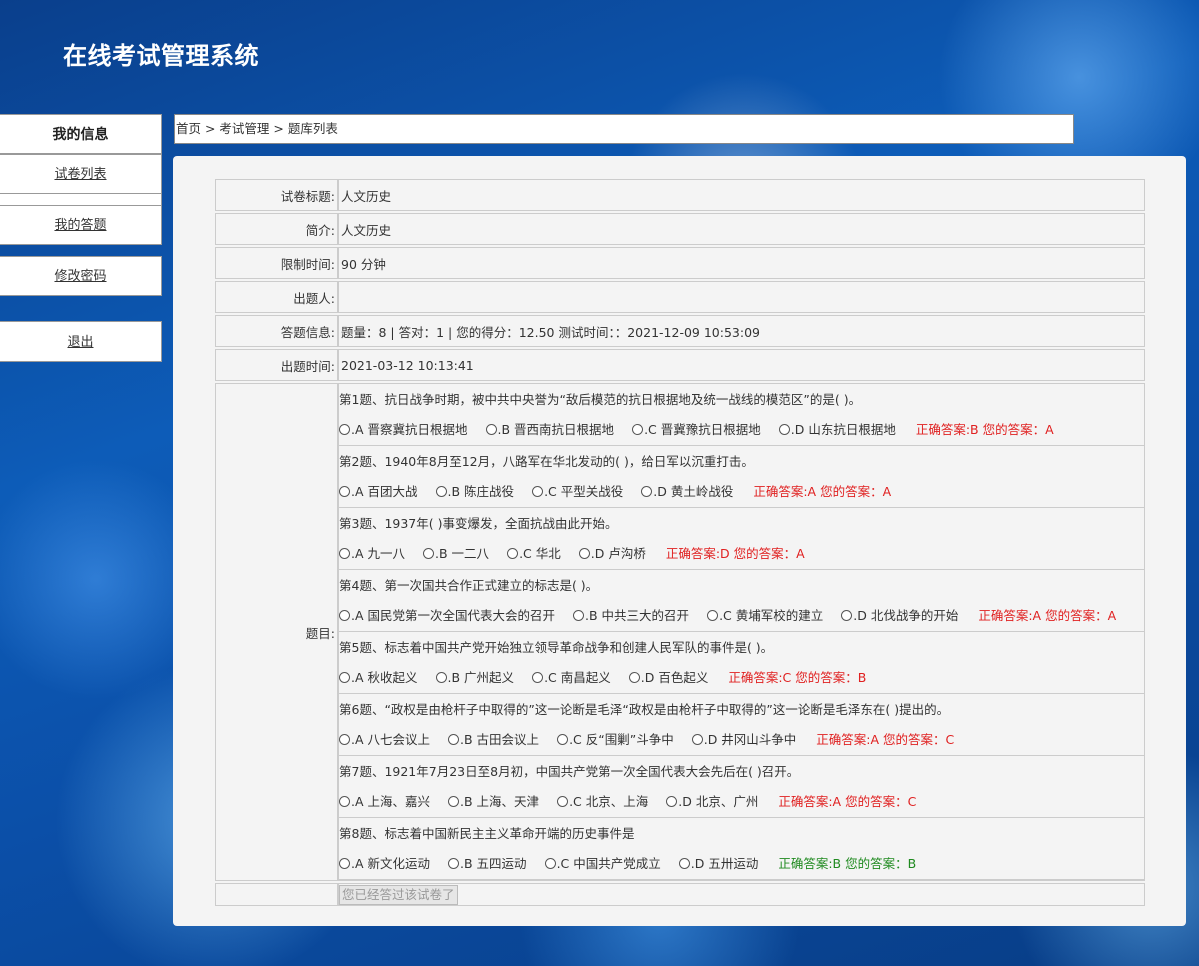  I want to click on answer-option: .B 中共三大的召开, so click(631, 615).